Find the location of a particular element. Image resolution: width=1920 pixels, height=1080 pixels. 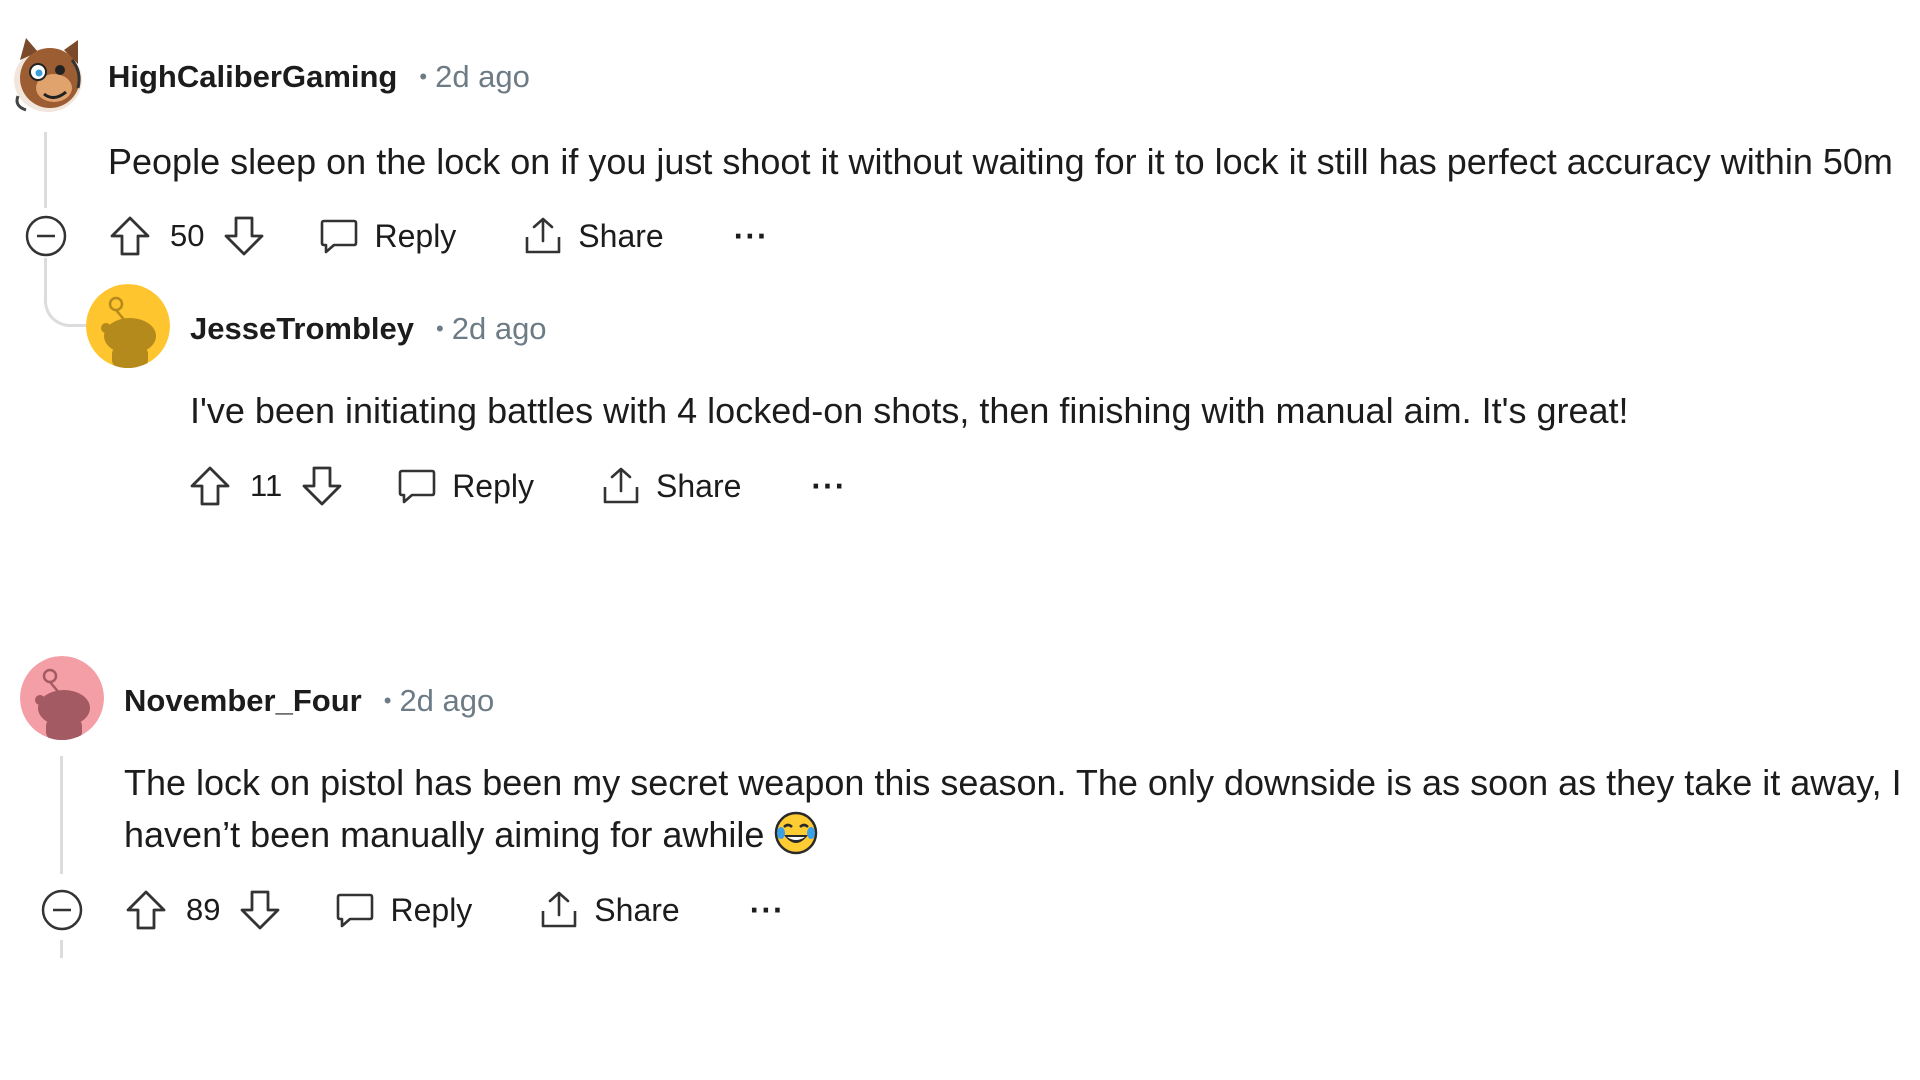

vote-controls: 50 is located at coordinates (187, 236).